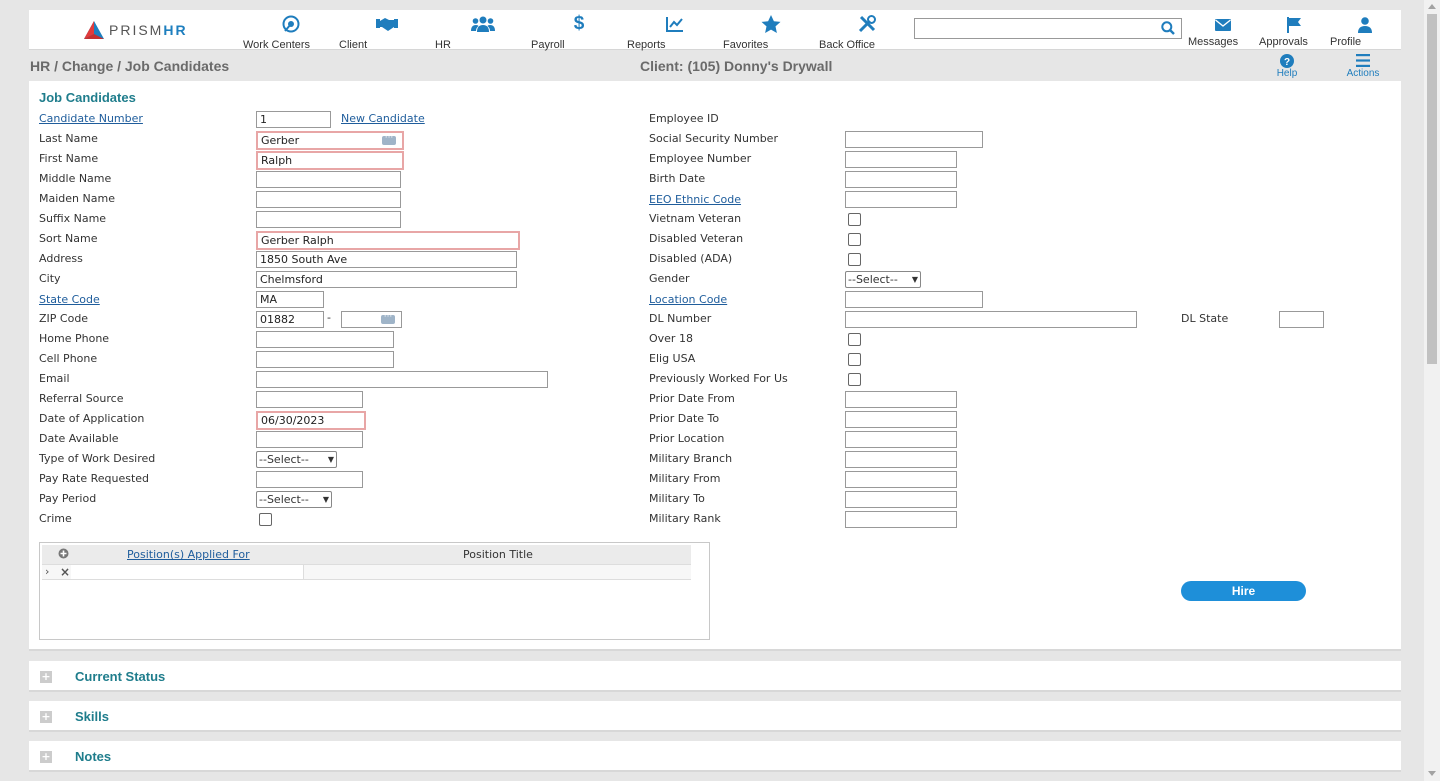 This screenshot has height=781, width=1440. I want to click on location-code-label: Location Code, so click(688, 299).